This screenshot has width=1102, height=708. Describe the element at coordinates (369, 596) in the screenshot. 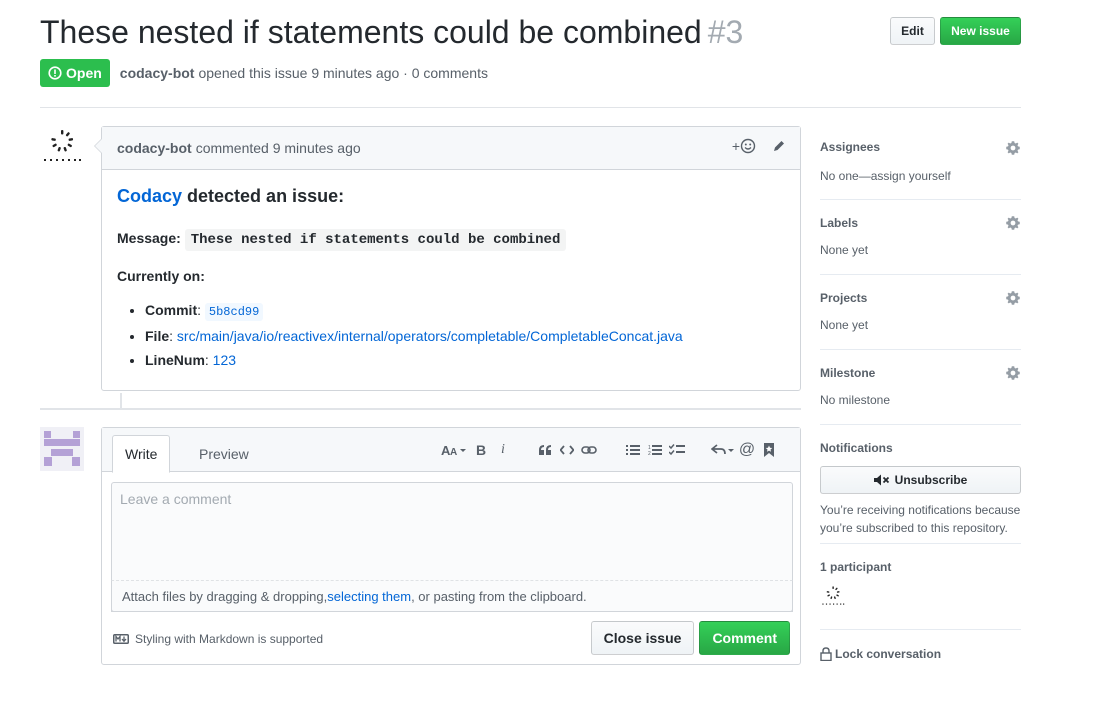

I see `select-files-link: selecting them` at that location.